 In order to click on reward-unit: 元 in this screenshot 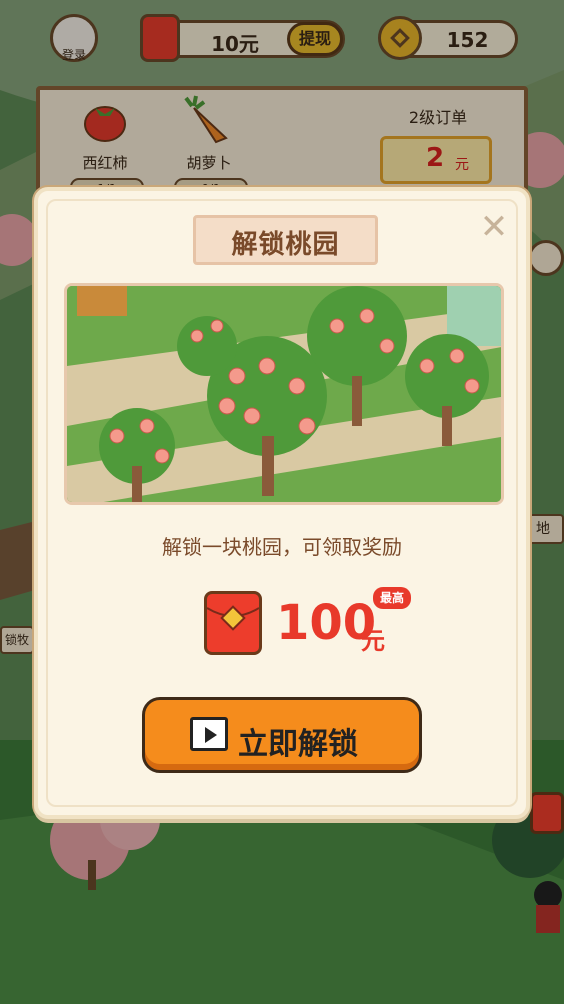, I will do `click(373, 641)`.